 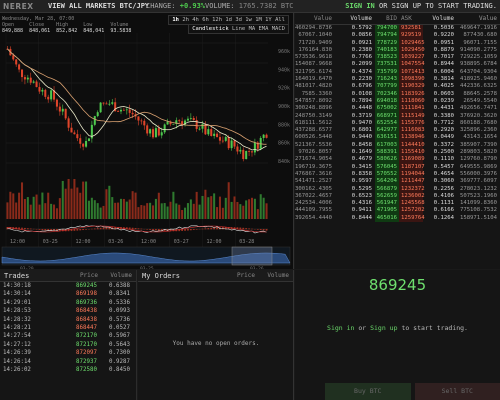 I want to click on bid-price: 576045, so click(x=387, y=167).